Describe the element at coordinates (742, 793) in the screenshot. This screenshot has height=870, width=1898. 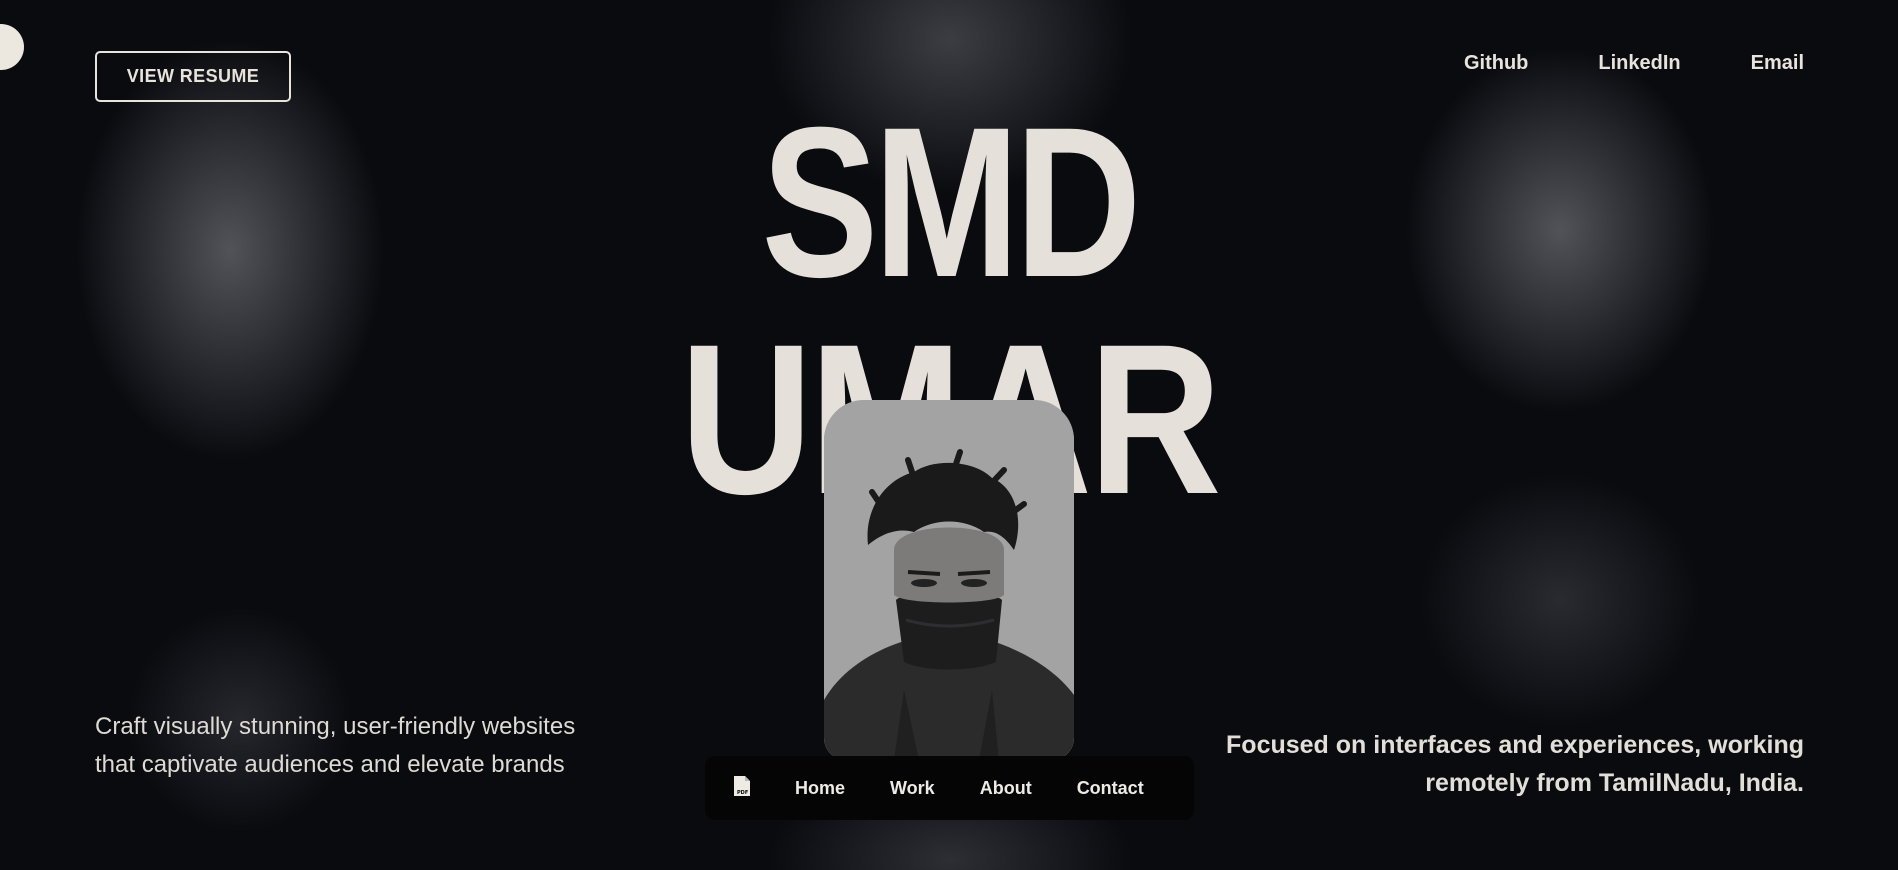
I see `svg-text: PDF` at that location.